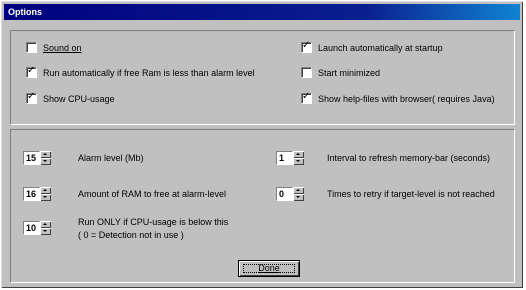 The width and height of the screenshot is (526, 290). Describe the element at coordinates (284, 158) in the screenshot. I see `refresh-interval-value: 1` at that location.